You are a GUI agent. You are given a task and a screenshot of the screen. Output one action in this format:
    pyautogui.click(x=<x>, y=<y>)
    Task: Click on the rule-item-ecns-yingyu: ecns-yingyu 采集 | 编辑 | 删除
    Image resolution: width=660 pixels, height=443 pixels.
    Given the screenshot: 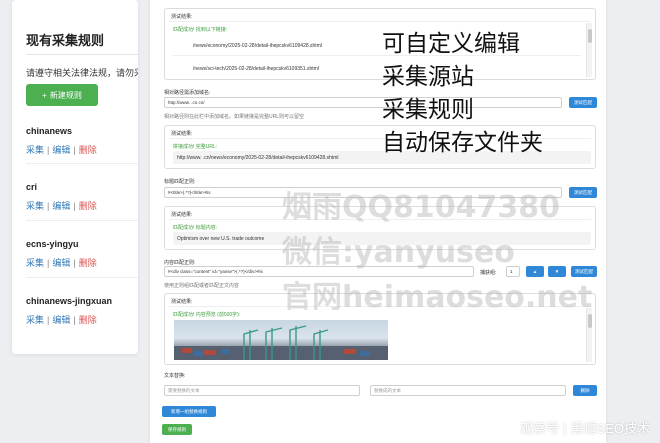 What is the action you would take?
    pyautogui.click(x=82, y=254)
    